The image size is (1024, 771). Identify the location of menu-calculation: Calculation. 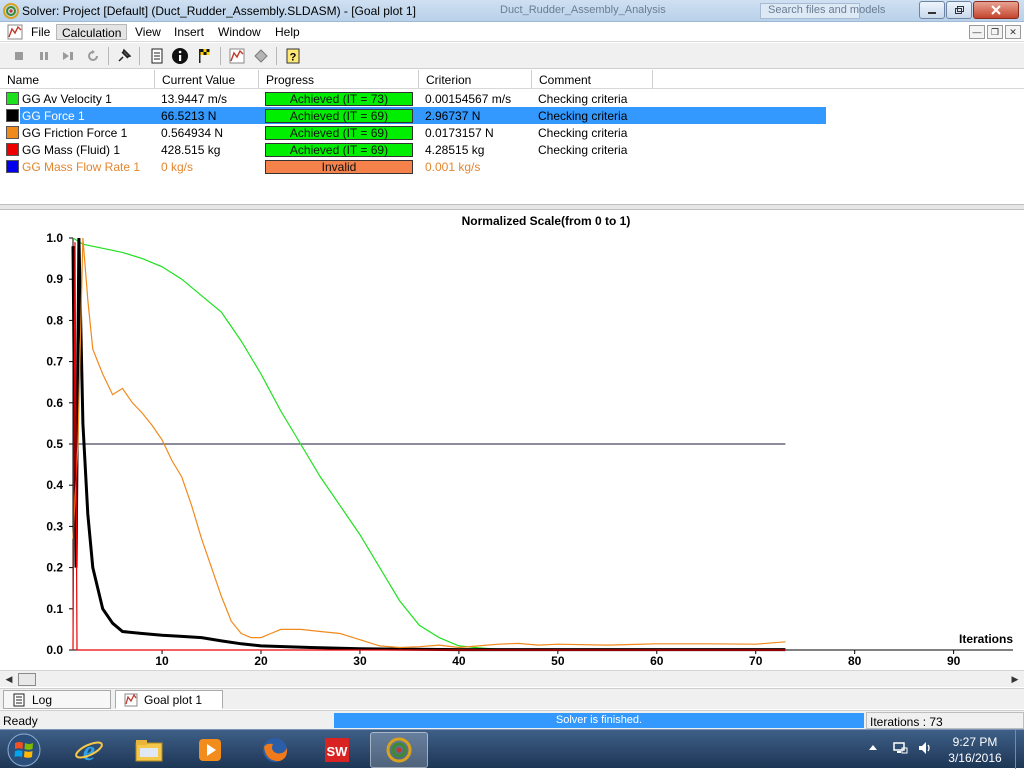
(92, 32).